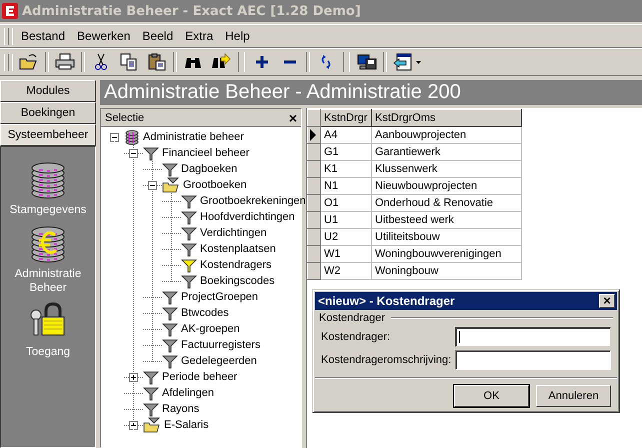 The height and width of the screenshot is (448, 642). What do you see at coordinates (253, 201) in the screenshot?
I see `tree-item: Grootboekrekeningen` at bounding box center [253, 201].